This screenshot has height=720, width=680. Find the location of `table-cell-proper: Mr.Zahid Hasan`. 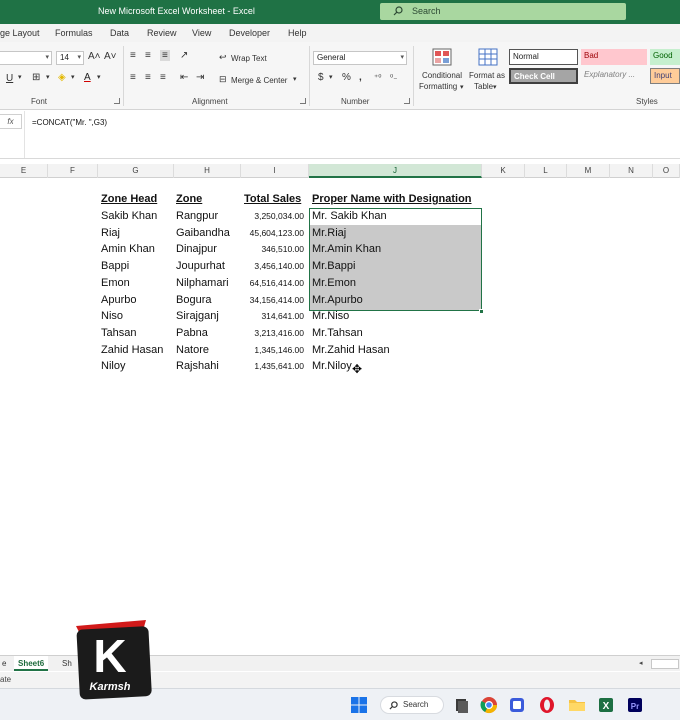

table-cell-proper: Mr.Zahid Hasan is located at coordinates (351, 350).